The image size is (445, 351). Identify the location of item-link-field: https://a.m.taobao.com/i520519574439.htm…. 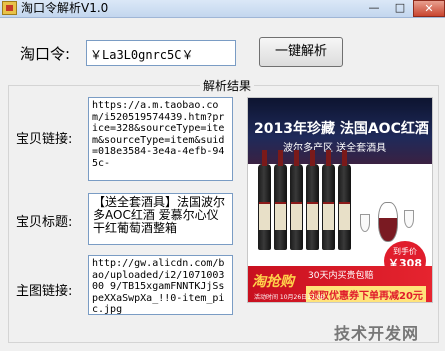
(160, 139).